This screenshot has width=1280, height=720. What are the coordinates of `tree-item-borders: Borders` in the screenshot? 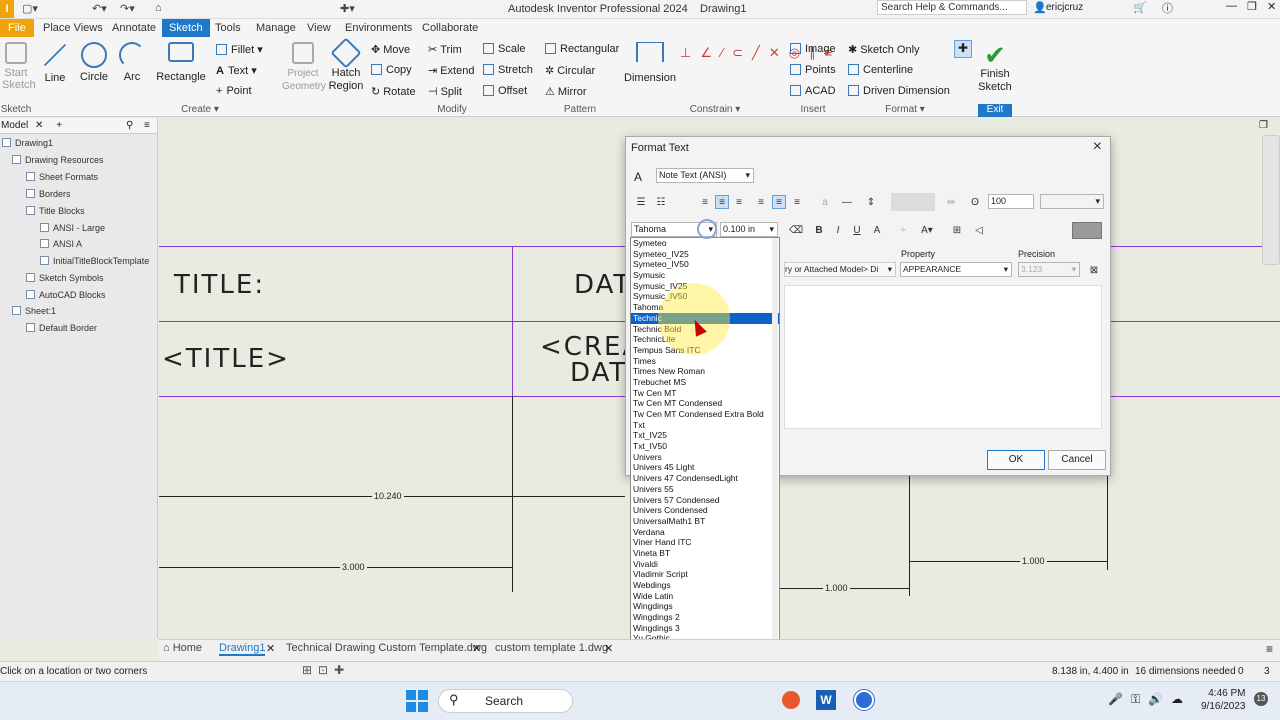 It's located at (48, 194).